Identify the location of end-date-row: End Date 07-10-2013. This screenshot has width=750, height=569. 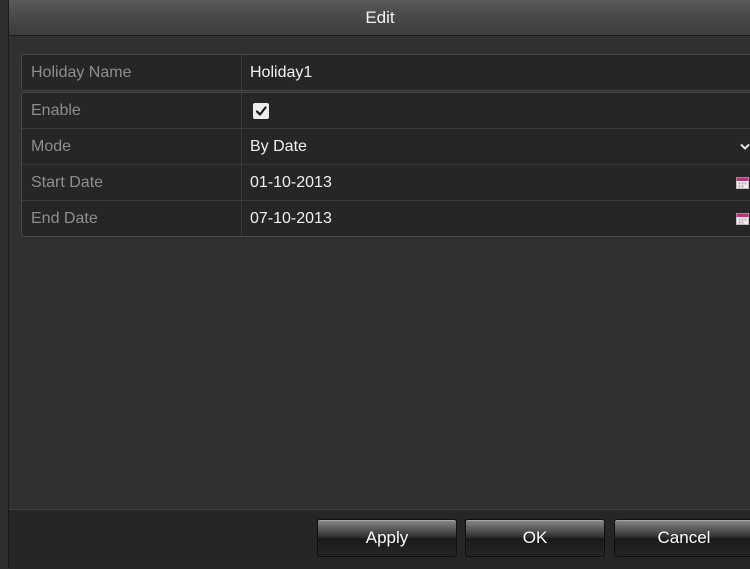
(386, 218).